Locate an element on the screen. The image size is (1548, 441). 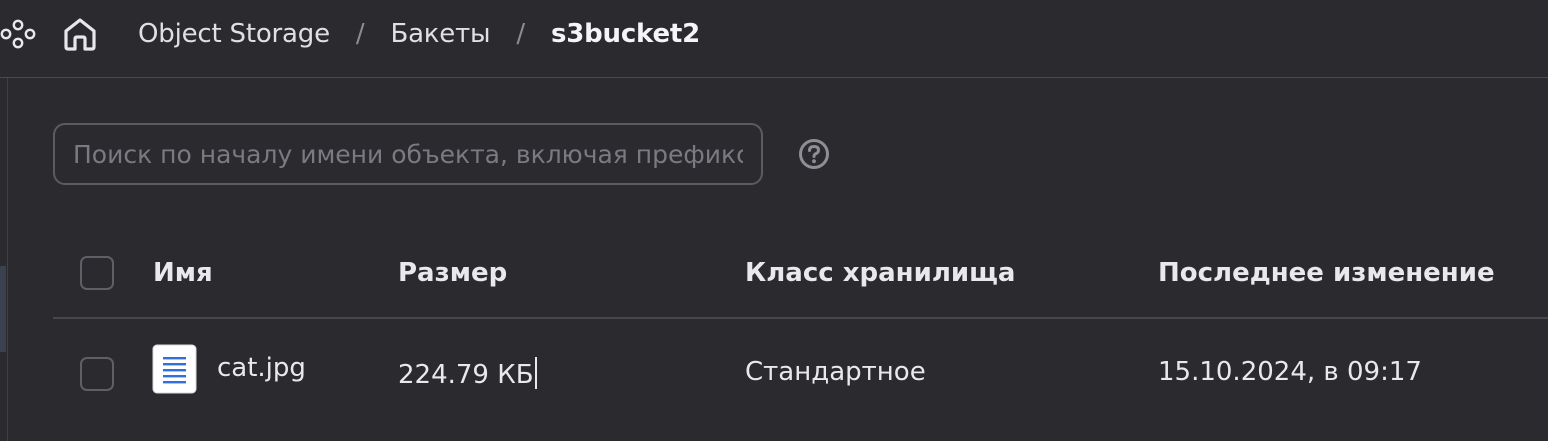
file-size: 224.79 КБ is located at coordinates (466, 375).